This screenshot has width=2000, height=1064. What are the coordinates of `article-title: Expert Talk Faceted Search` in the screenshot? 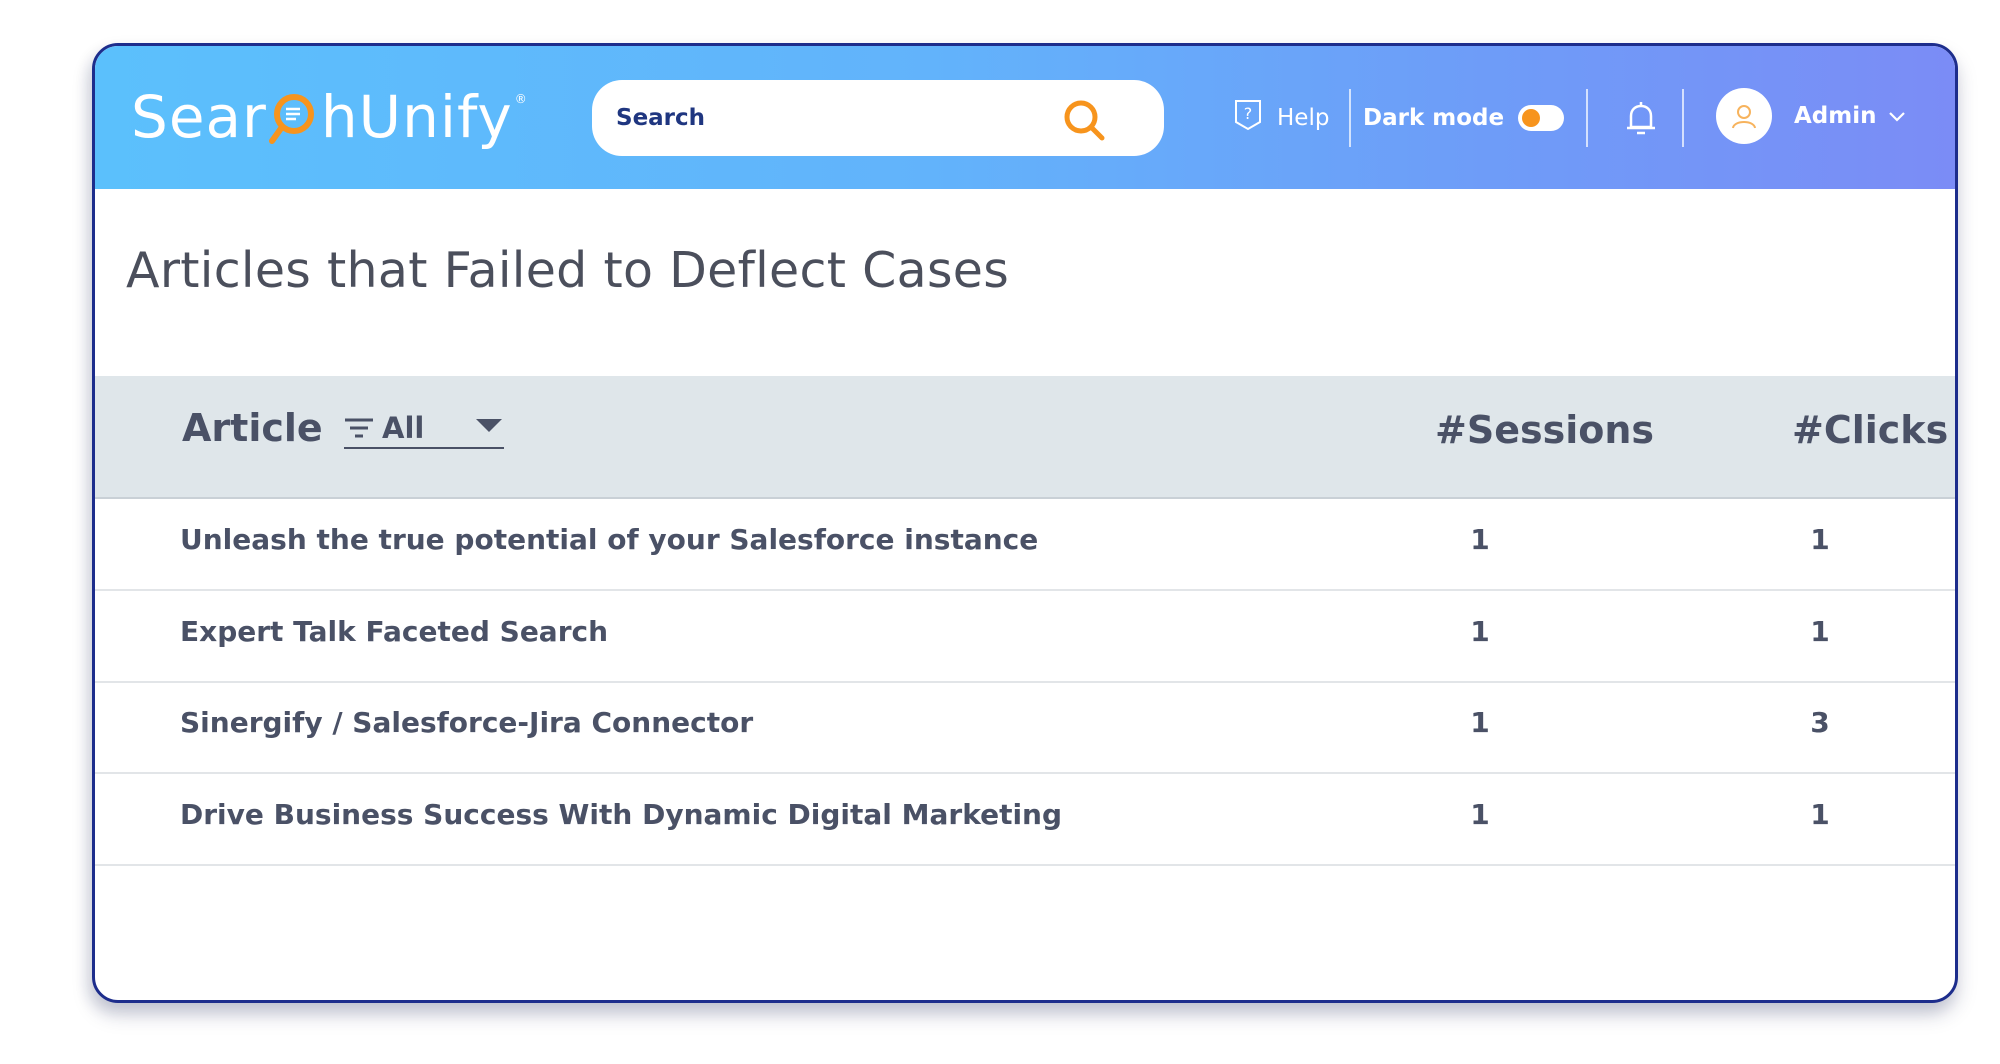 It's located at (394, 631).